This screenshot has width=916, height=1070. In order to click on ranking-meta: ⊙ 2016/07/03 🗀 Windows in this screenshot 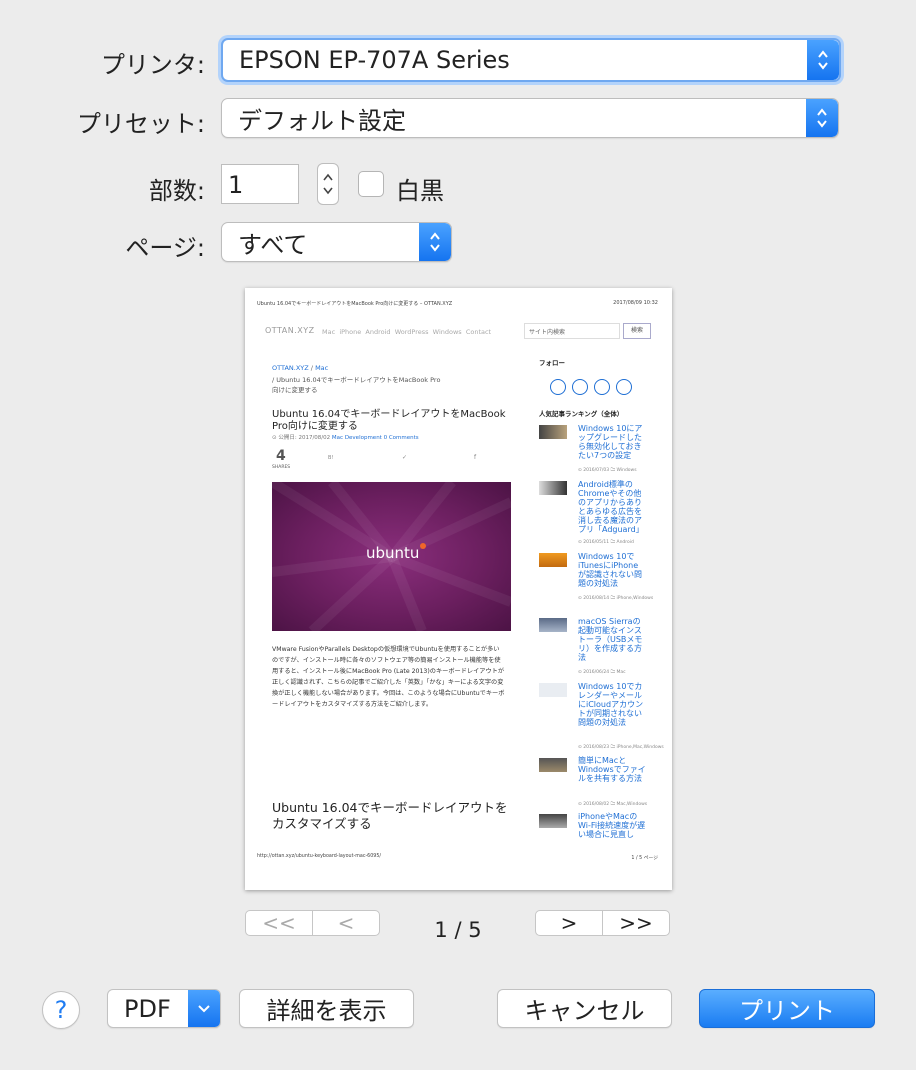, I will do `click(607, 470)`.